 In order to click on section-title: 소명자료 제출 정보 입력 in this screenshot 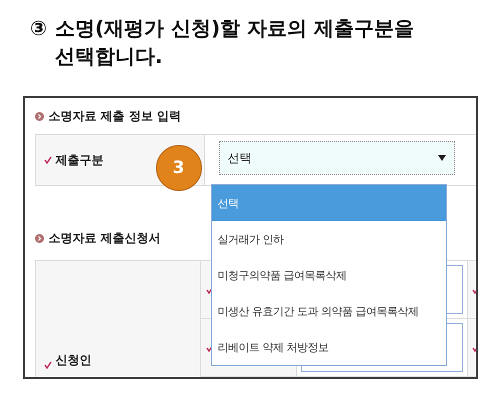, I will do `click(115, 116)`.